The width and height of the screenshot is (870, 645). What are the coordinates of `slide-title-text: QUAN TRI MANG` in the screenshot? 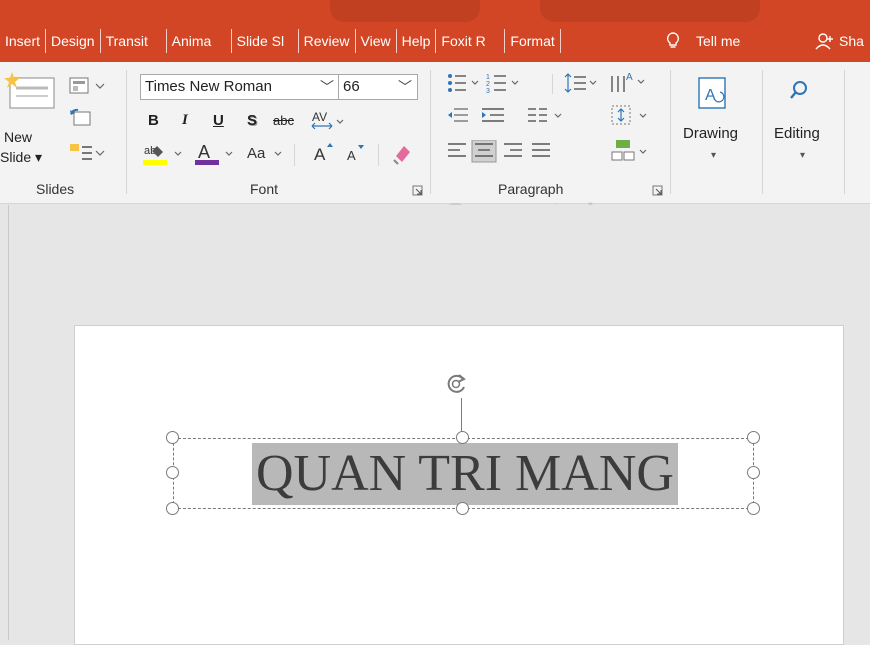 It's located at (465, 474).